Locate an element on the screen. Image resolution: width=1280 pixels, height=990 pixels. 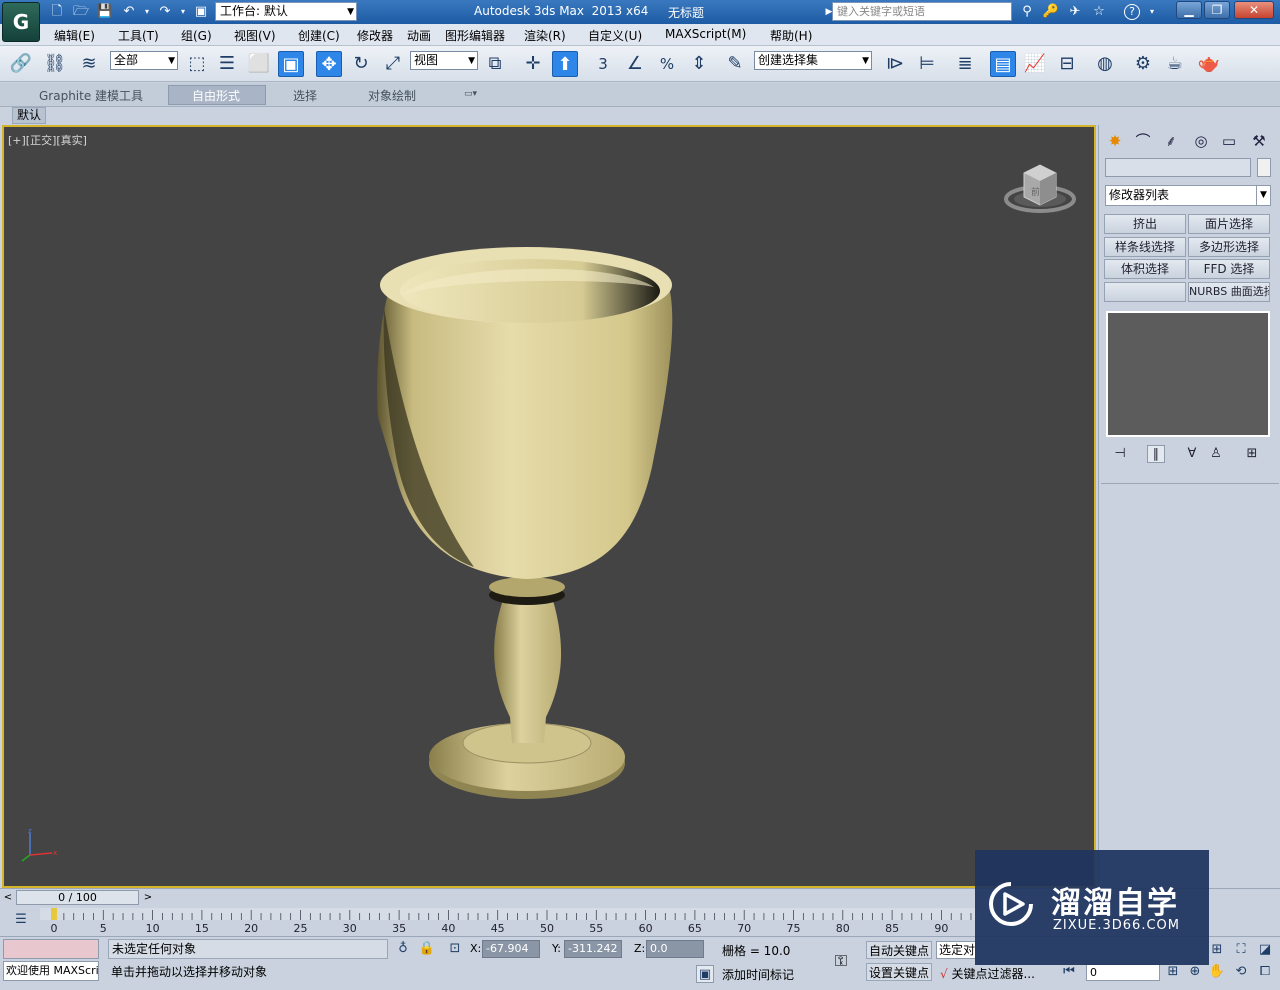
selection-lock-icon: 🔒 is located at coordinates (427, 949).